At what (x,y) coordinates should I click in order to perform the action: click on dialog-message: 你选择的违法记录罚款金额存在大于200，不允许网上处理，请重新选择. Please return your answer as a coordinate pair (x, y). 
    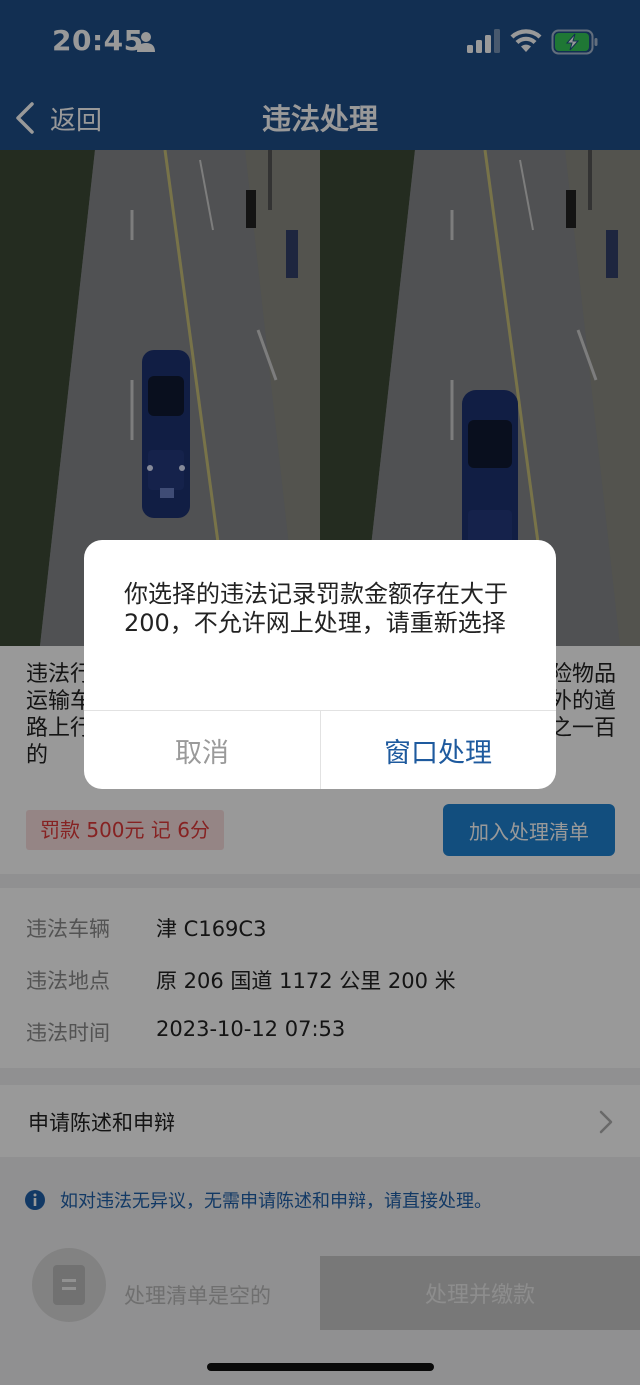
    Looking at the image, I should click on (316, 608).